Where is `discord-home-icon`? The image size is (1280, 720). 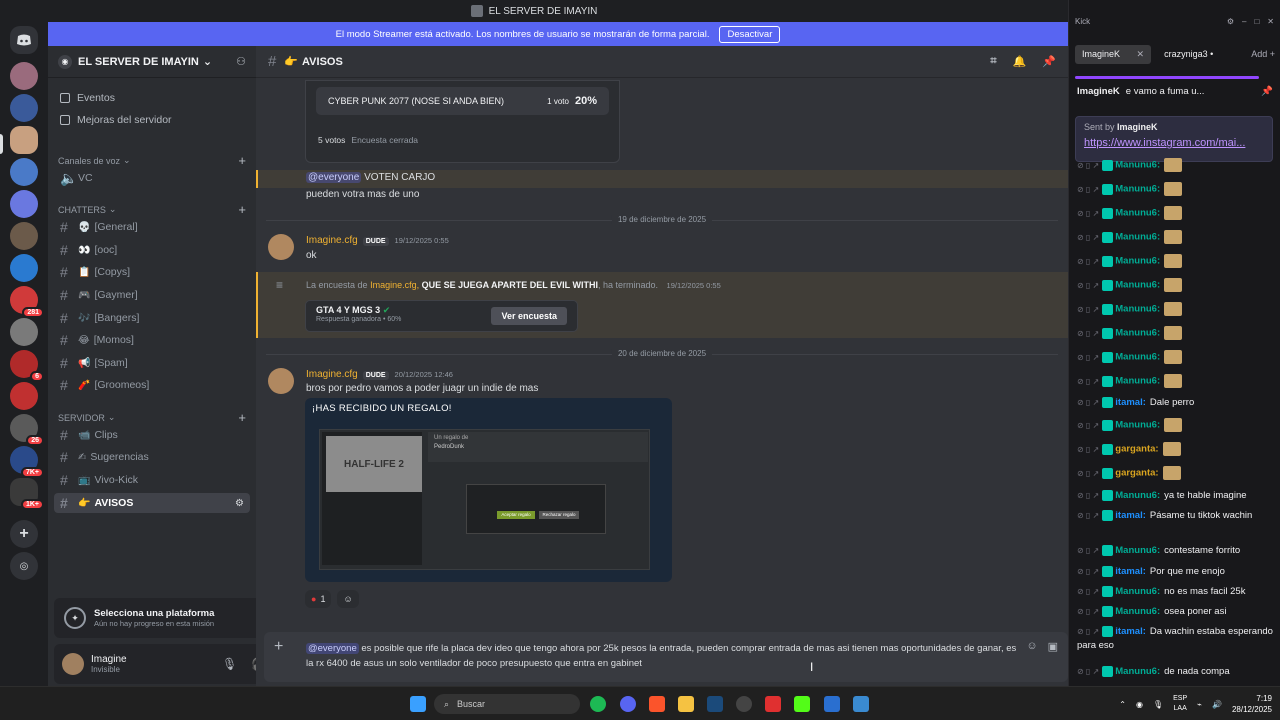
discord-home-icon is located at coordinates (24, 40).